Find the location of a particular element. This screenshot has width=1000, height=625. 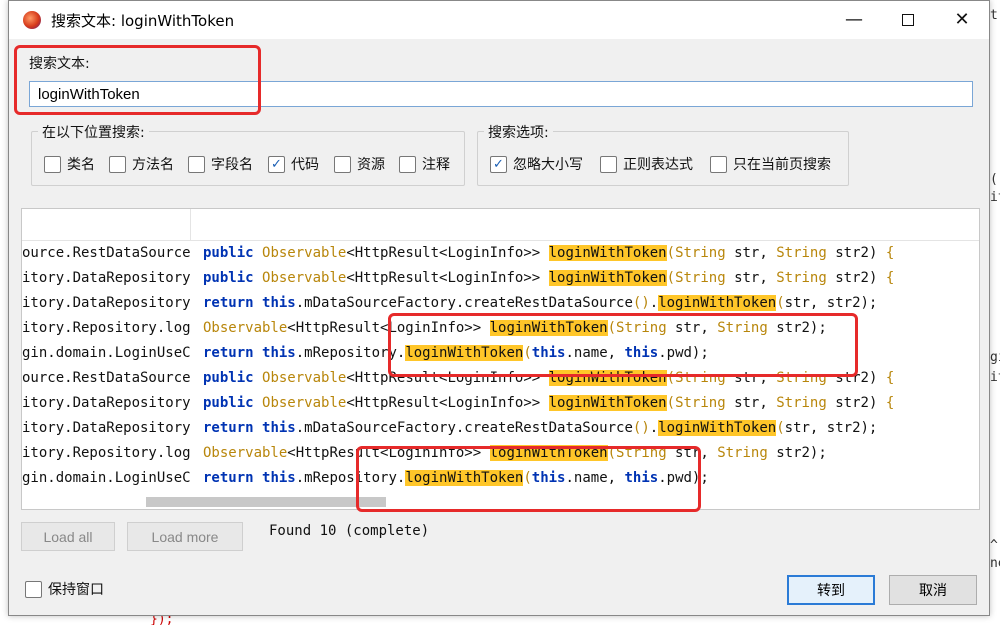

checkbox-class-name: 类名 is located at coordinates (69, 164).